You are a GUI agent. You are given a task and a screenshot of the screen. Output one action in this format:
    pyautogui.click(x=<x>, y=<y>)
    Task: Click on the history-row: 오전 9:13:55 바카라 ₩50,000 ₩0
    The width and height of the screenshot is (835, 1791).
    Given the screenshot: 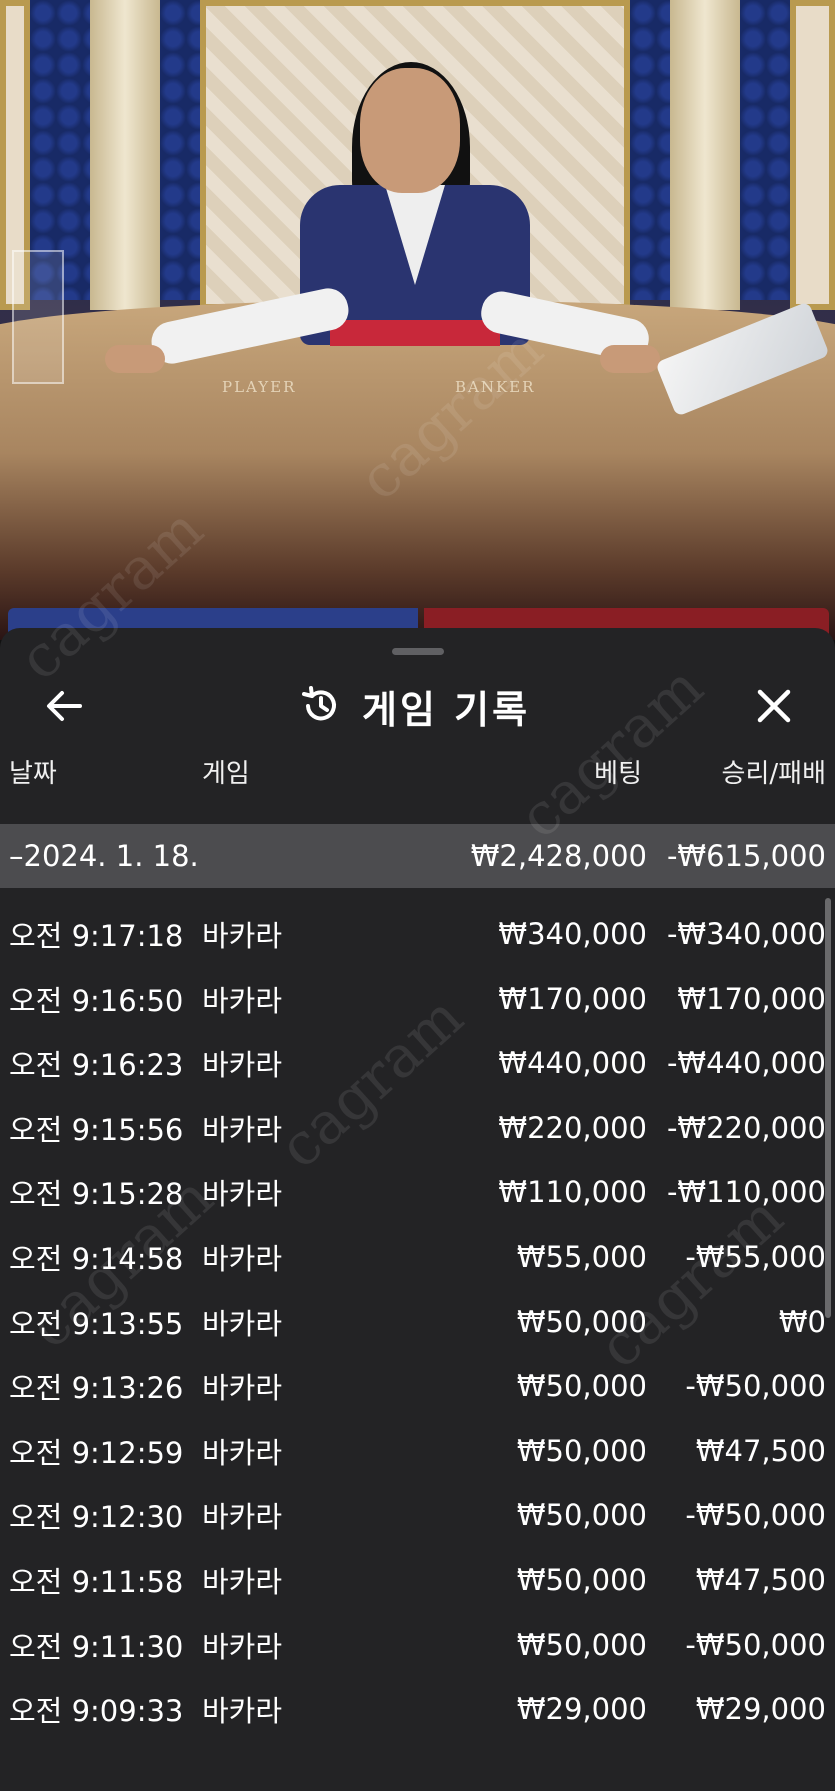 What is the action you would take?
    pyautogui.click(x=417, y=1322)
    